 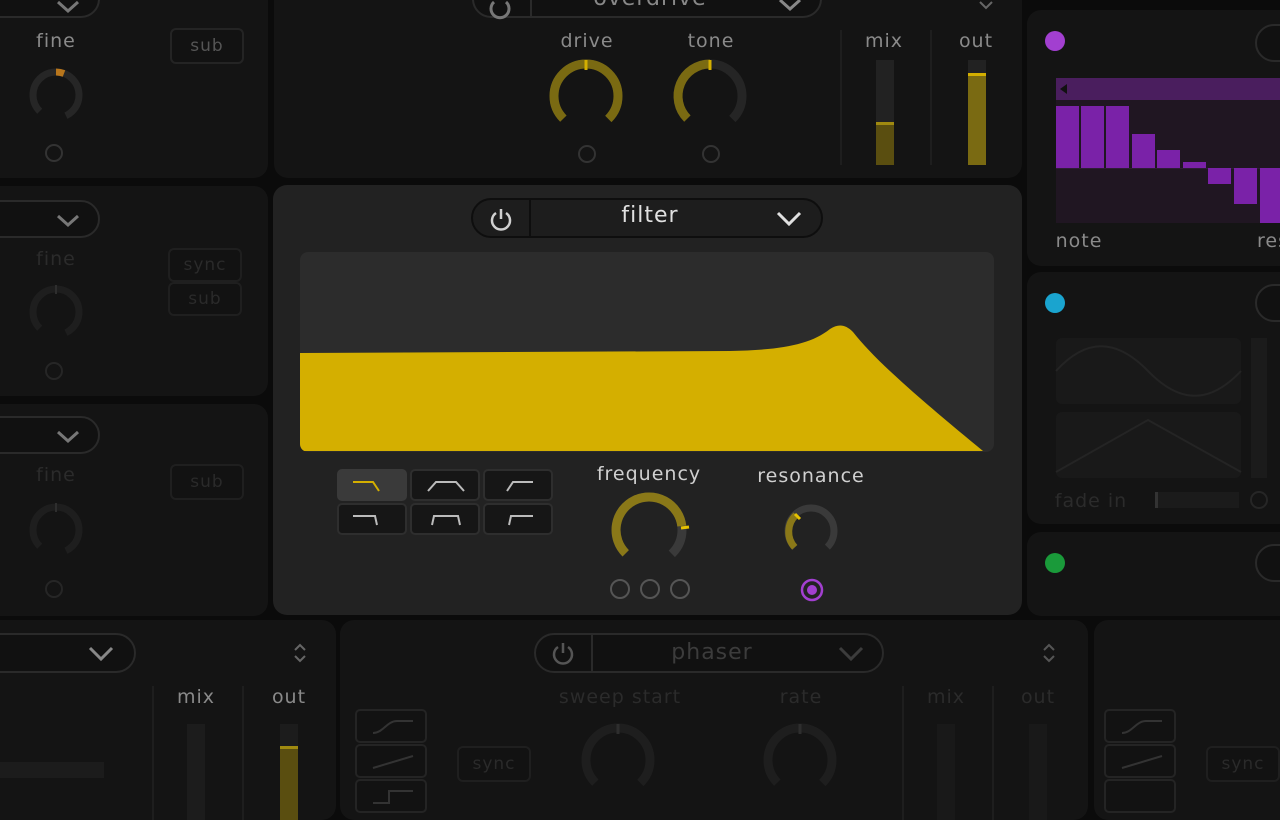 I want to click on lfo-menu, so click(x=1267, y=303).